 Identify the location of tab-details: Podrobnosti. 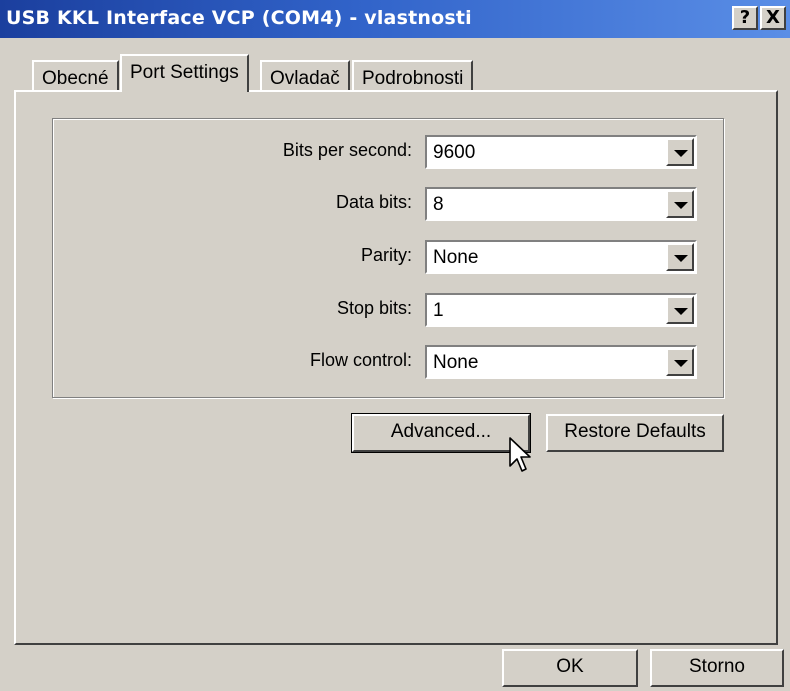
(413, 75).